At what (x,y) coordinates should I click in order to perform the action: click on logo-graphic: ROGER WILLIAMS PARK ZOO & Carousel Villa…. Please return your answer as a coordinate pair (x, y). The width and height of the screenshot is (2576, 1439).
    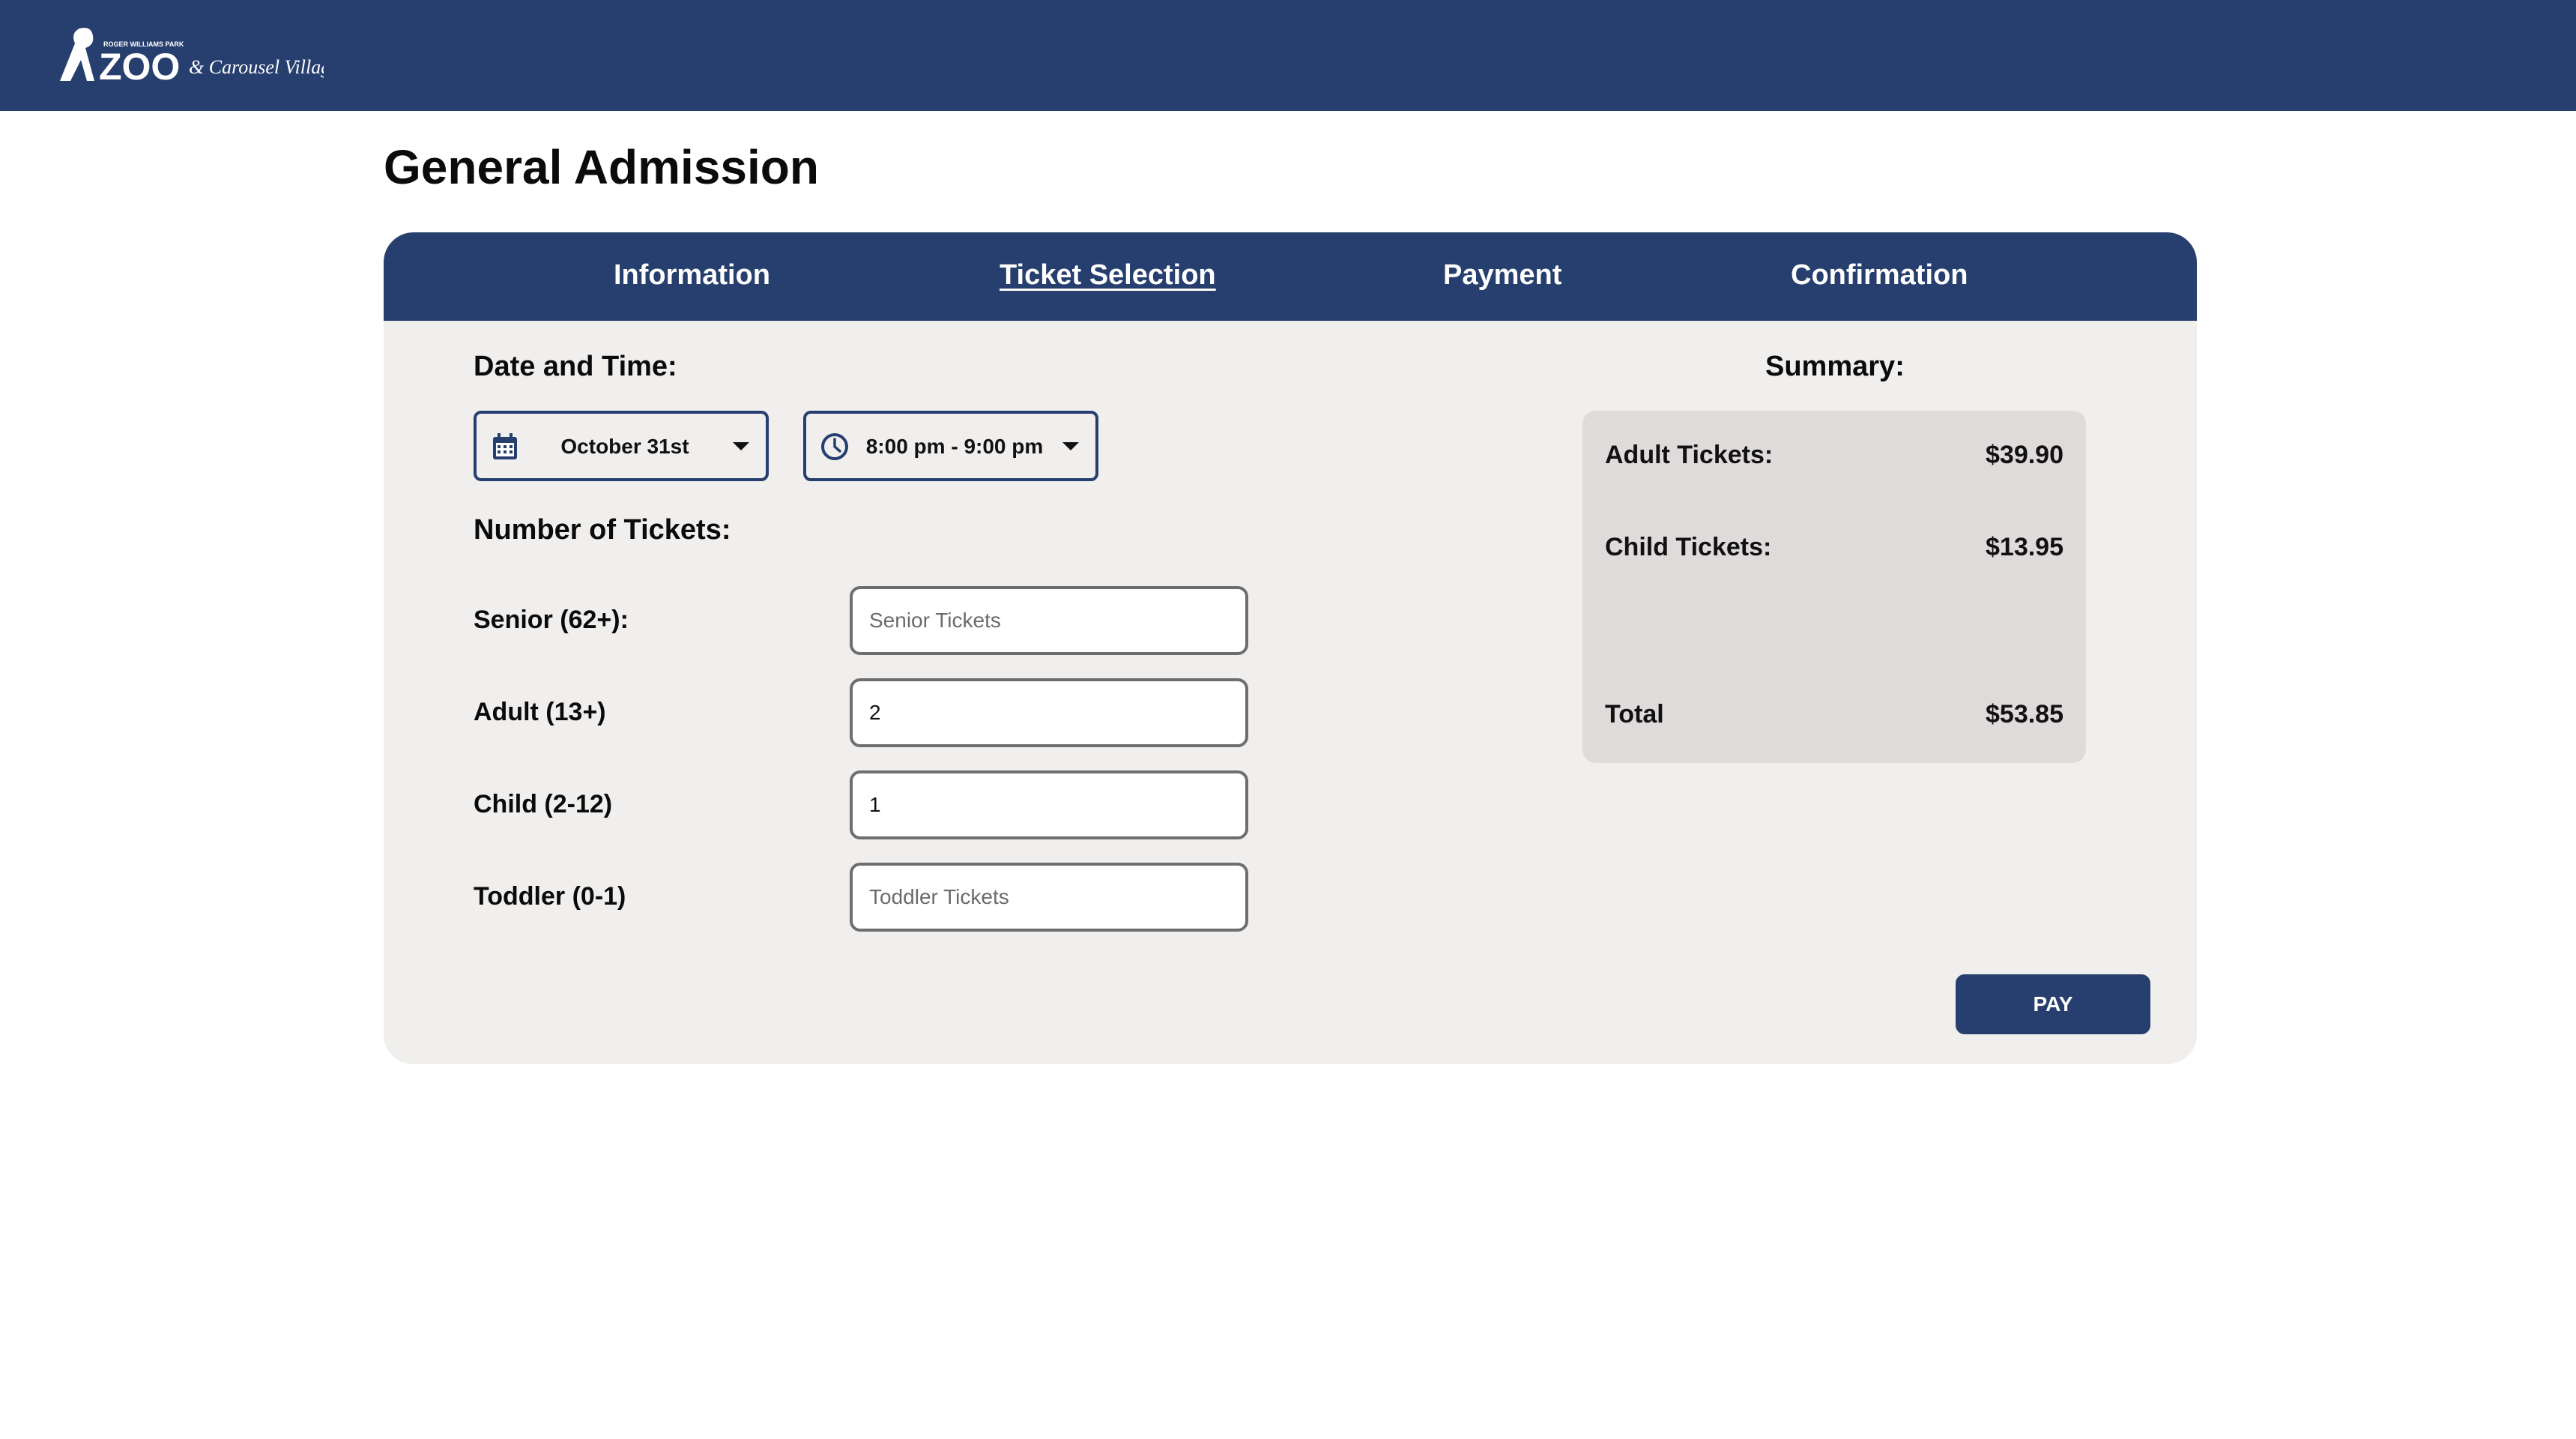
    Looking at the image, I should click on (199, 58).